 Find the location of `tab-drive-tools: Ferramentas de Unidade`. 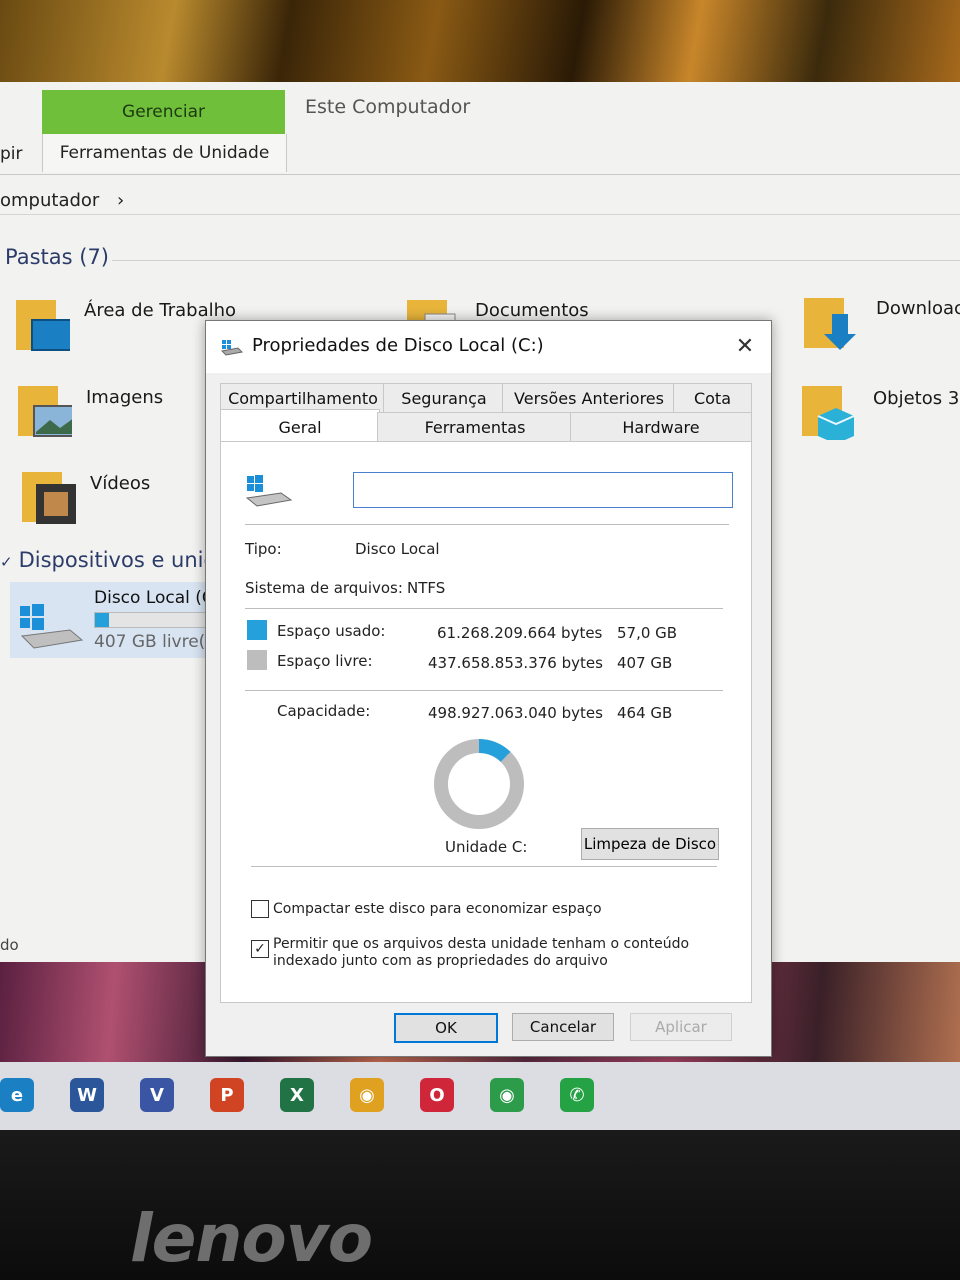

tab-drive-tools: Ferramentas de Unidade is located at coordinates (164, 153).